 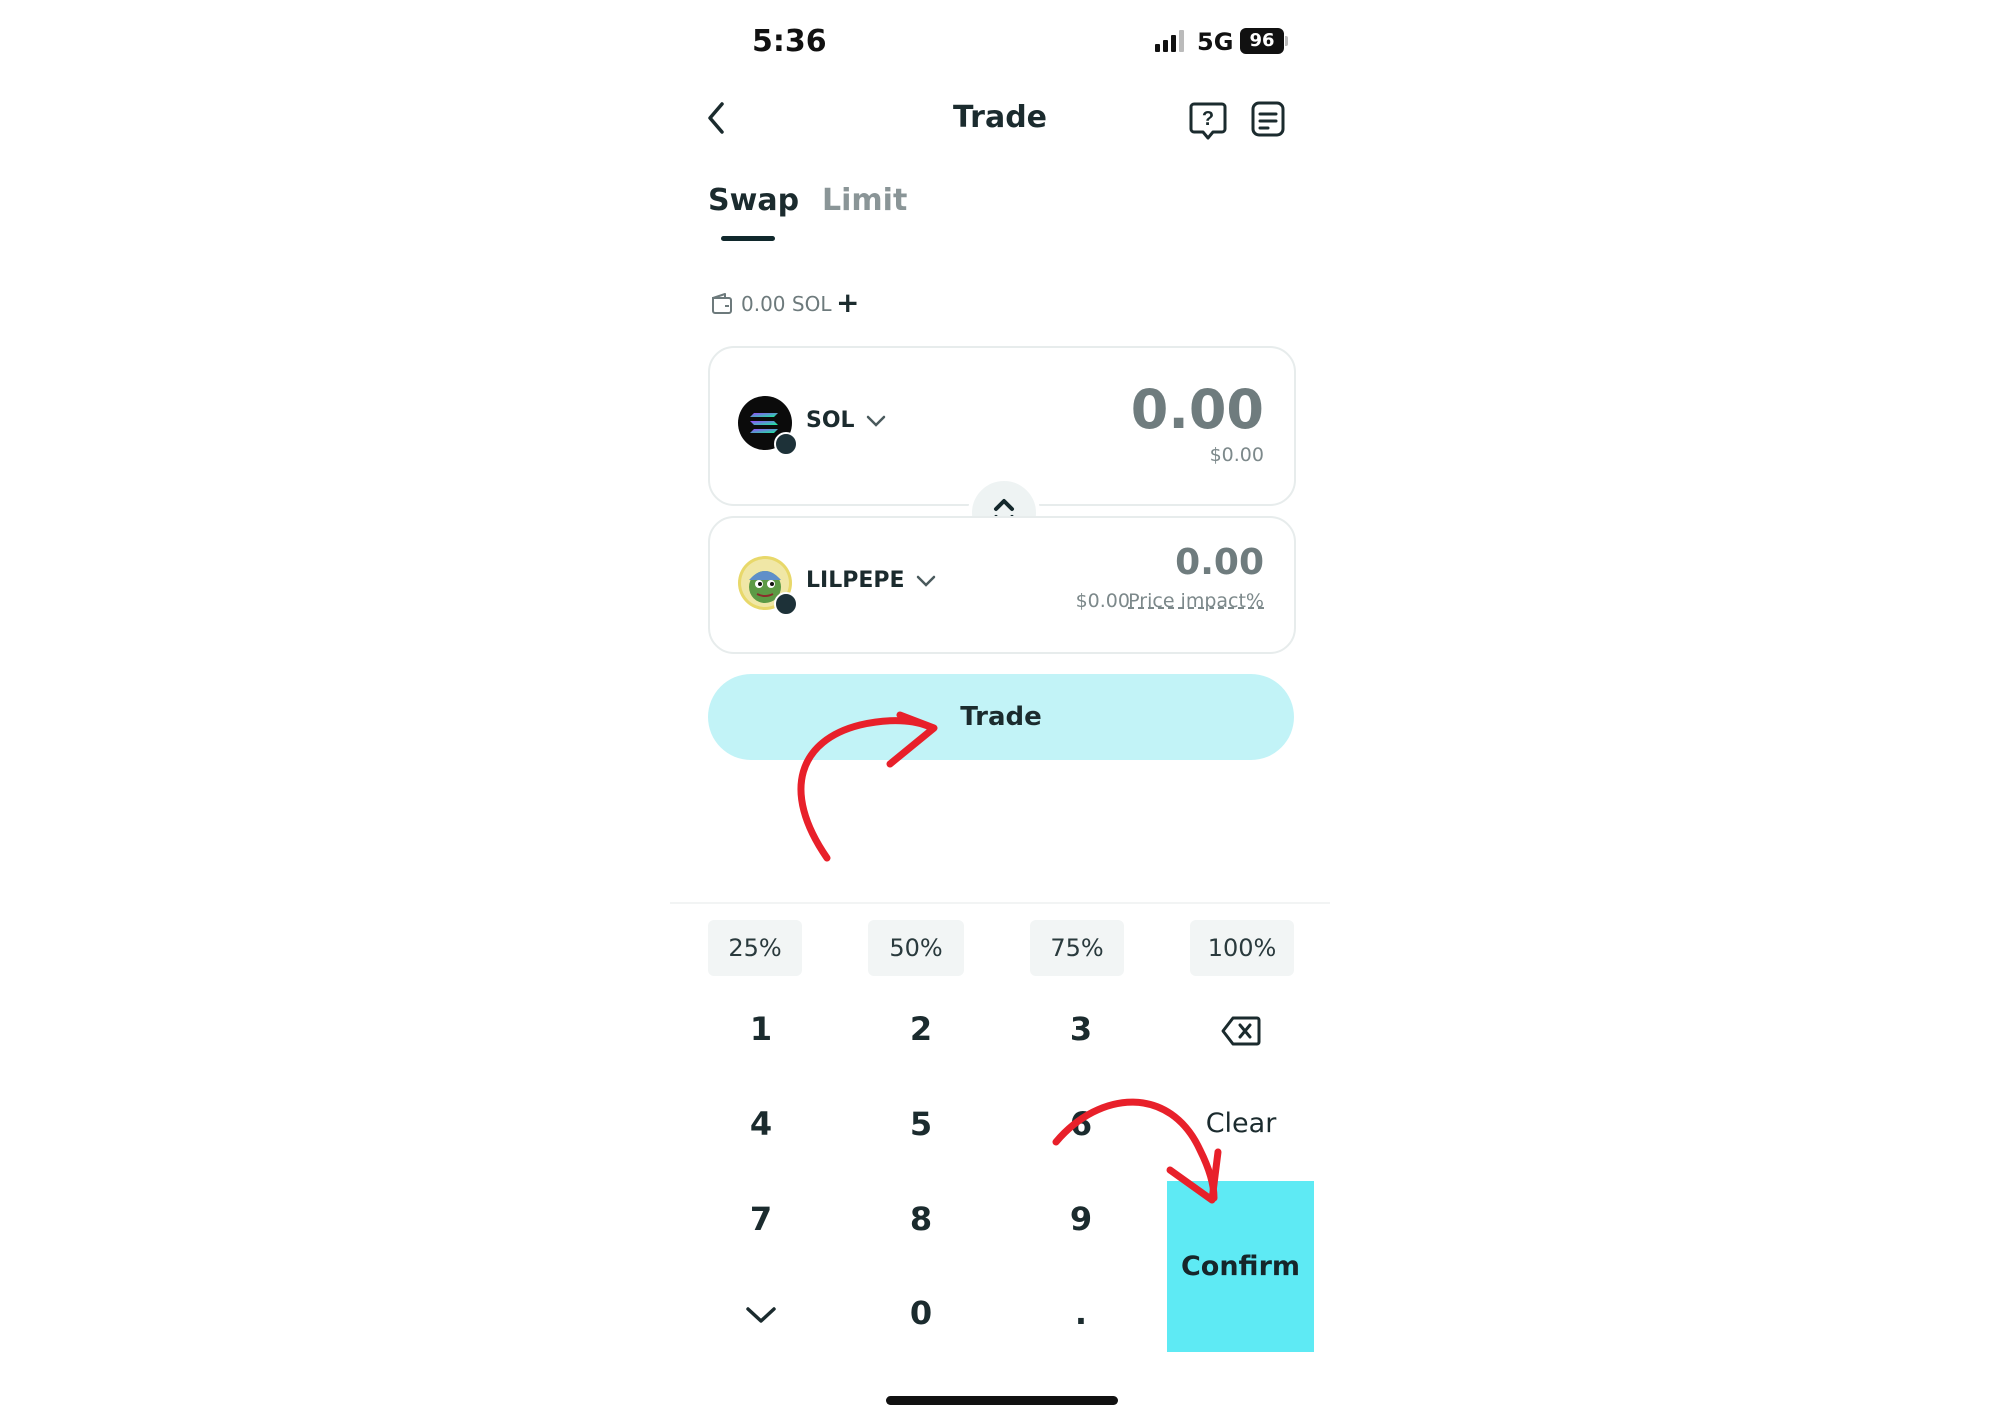 What do you see at coordinates (722, 303) in the screenshot?
I see `wallet-icon` at bounding box center [722, 303].